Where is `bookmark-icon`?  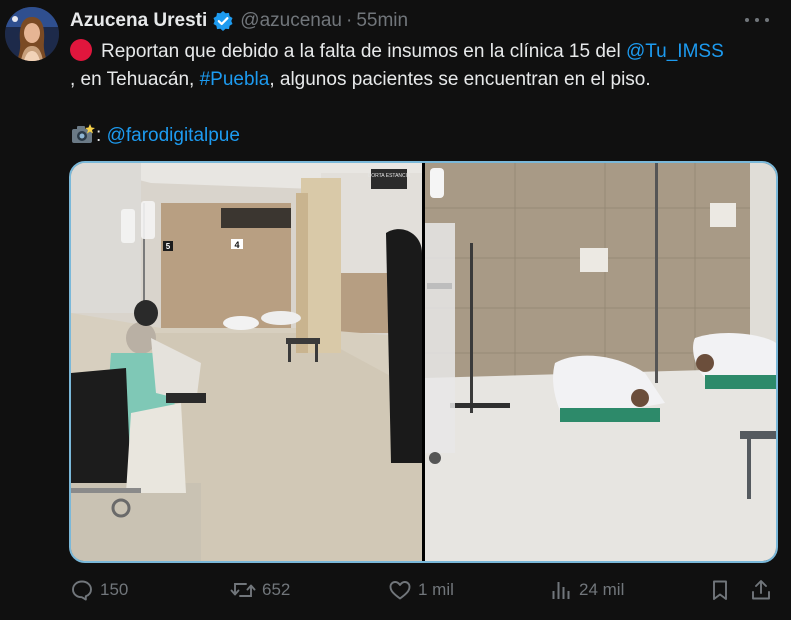 bookmark-icon is located at coordinates (720, 590).